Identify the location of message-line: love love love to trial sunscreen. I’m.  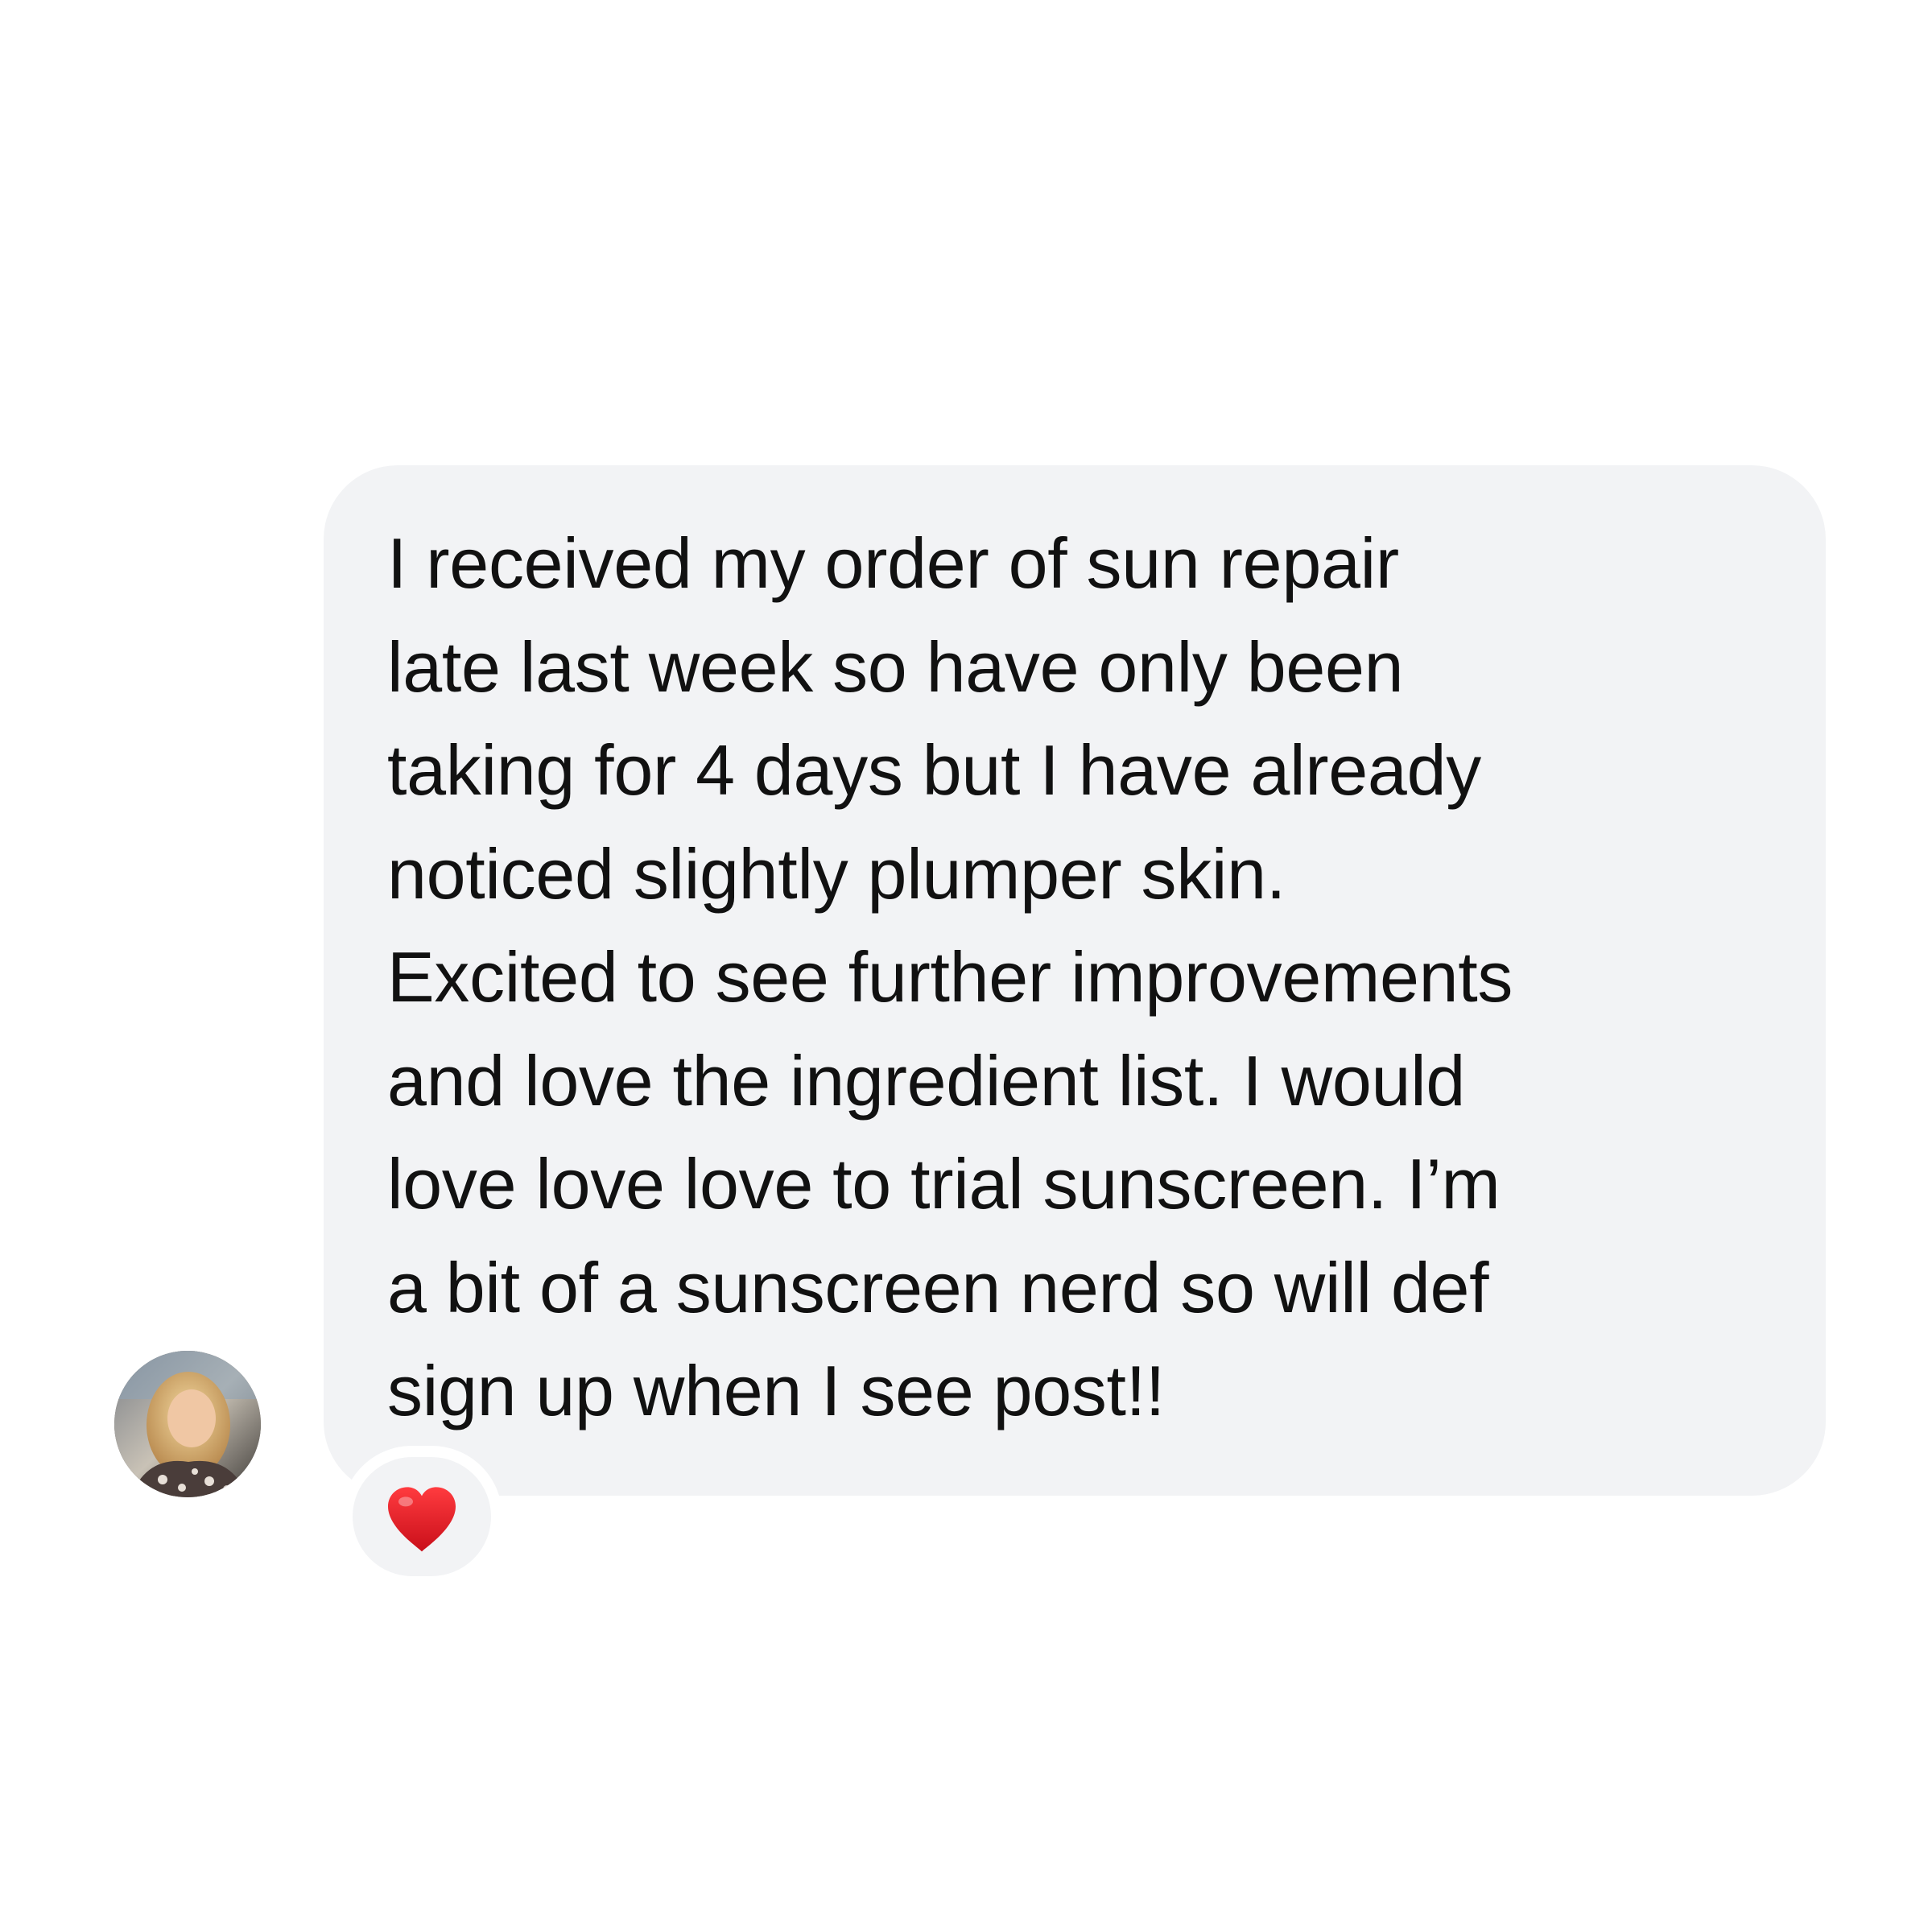
(944, 1184).